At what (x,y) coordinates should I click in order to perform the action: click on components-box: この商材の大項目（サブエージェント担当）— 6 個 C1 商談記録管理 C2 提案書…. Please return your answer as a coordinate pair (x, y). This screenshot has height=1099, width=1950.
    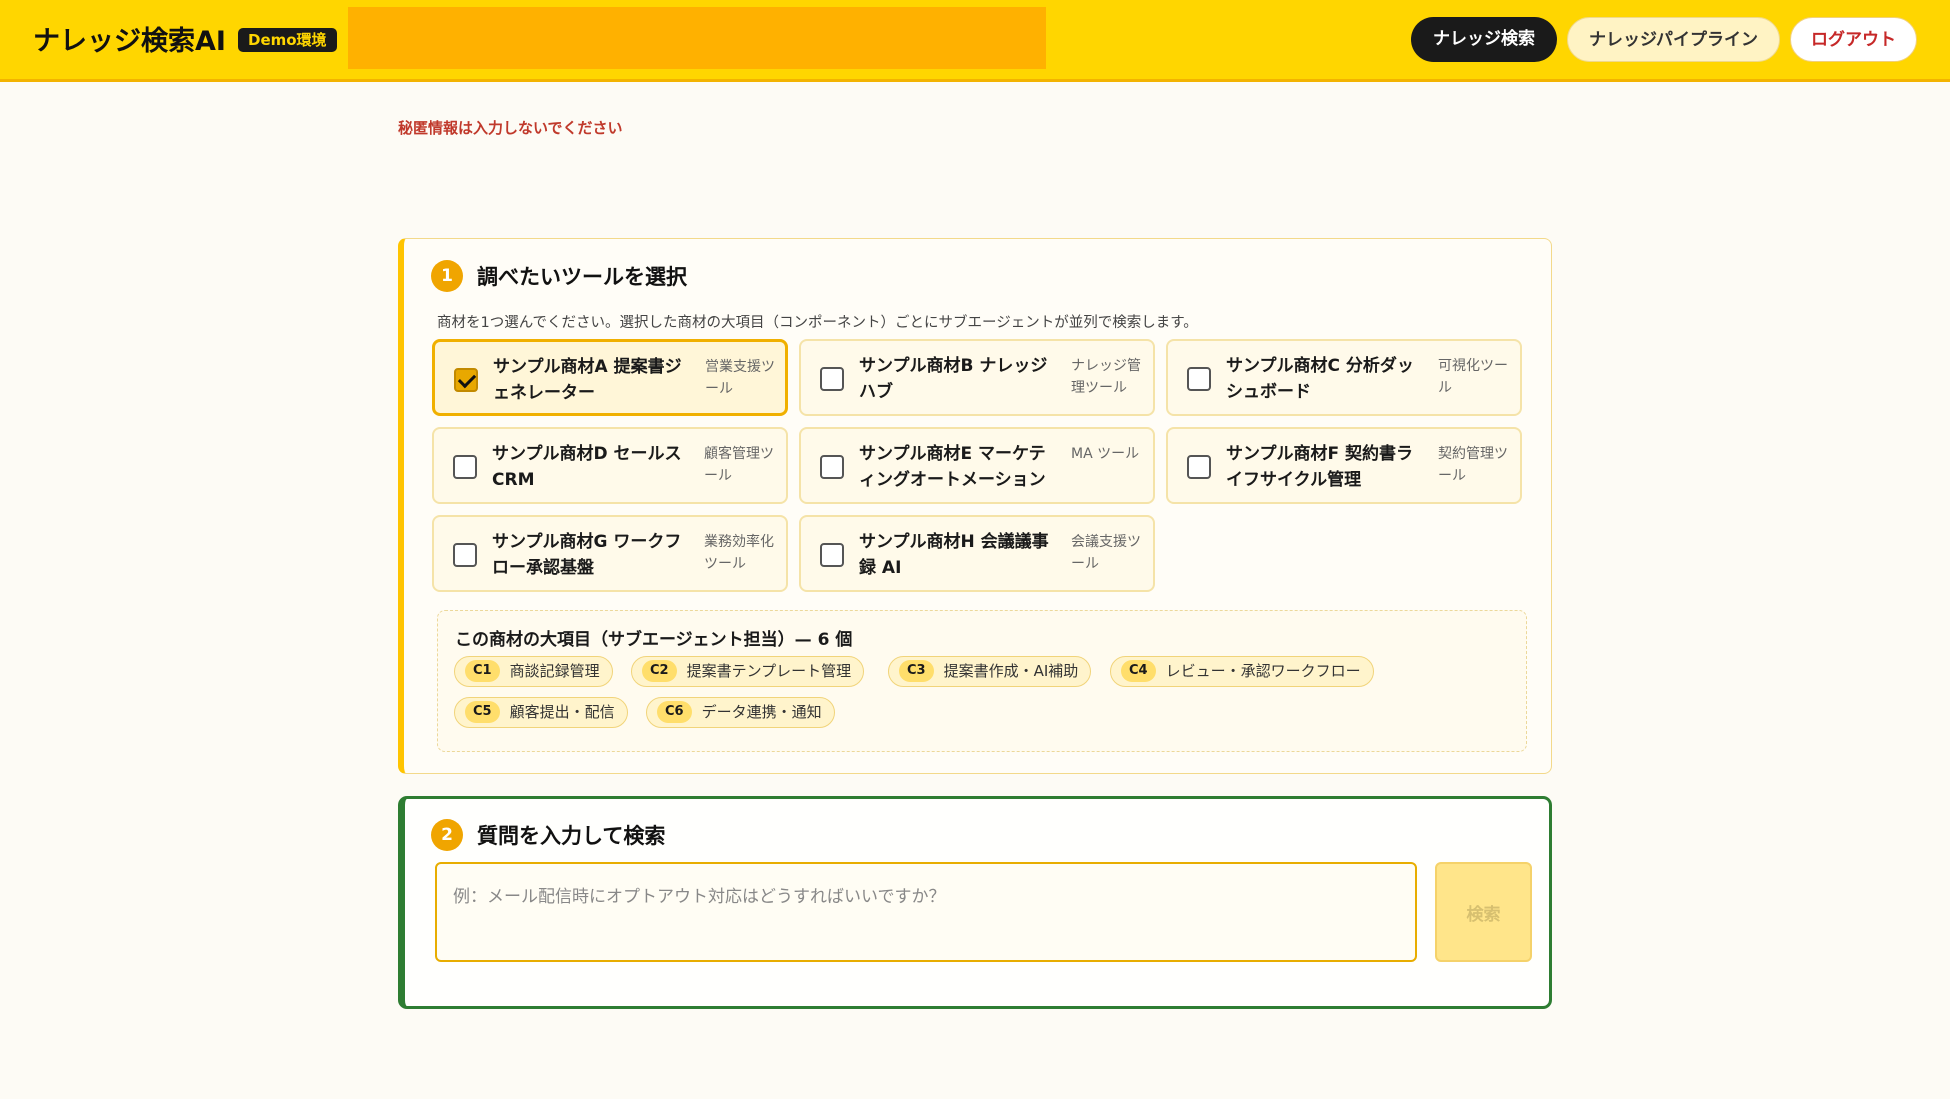
    Looking at the image, I should click on (982, 681).